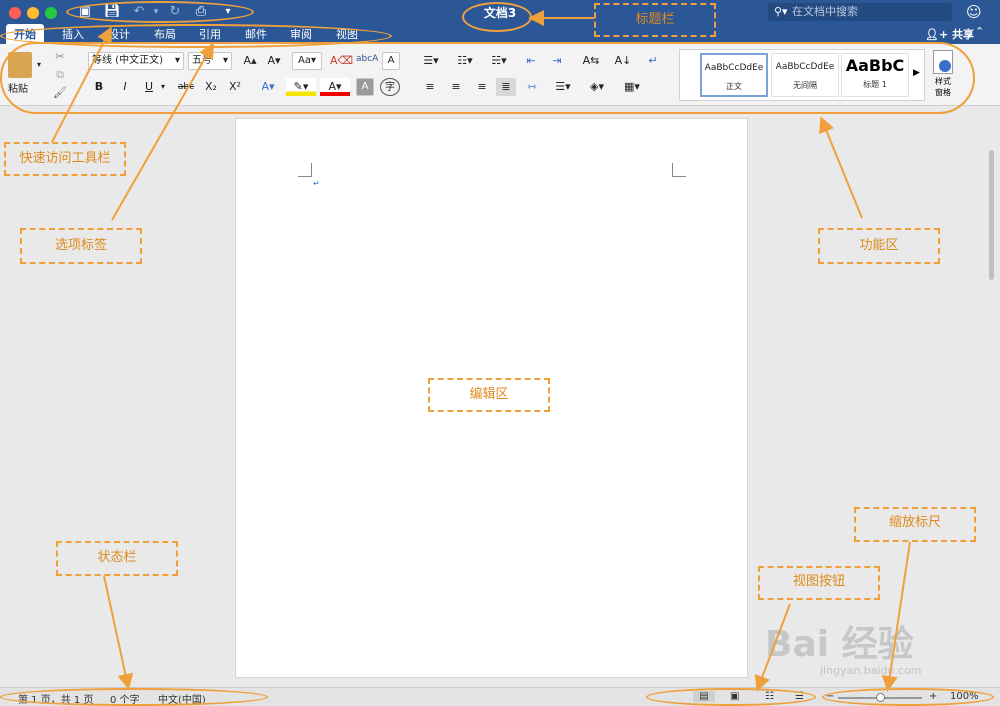 Image resolution: width=1000 pixels, height=706 pixels. I want to click on paragraph-mark-icon: ↵, so click(316, 183).